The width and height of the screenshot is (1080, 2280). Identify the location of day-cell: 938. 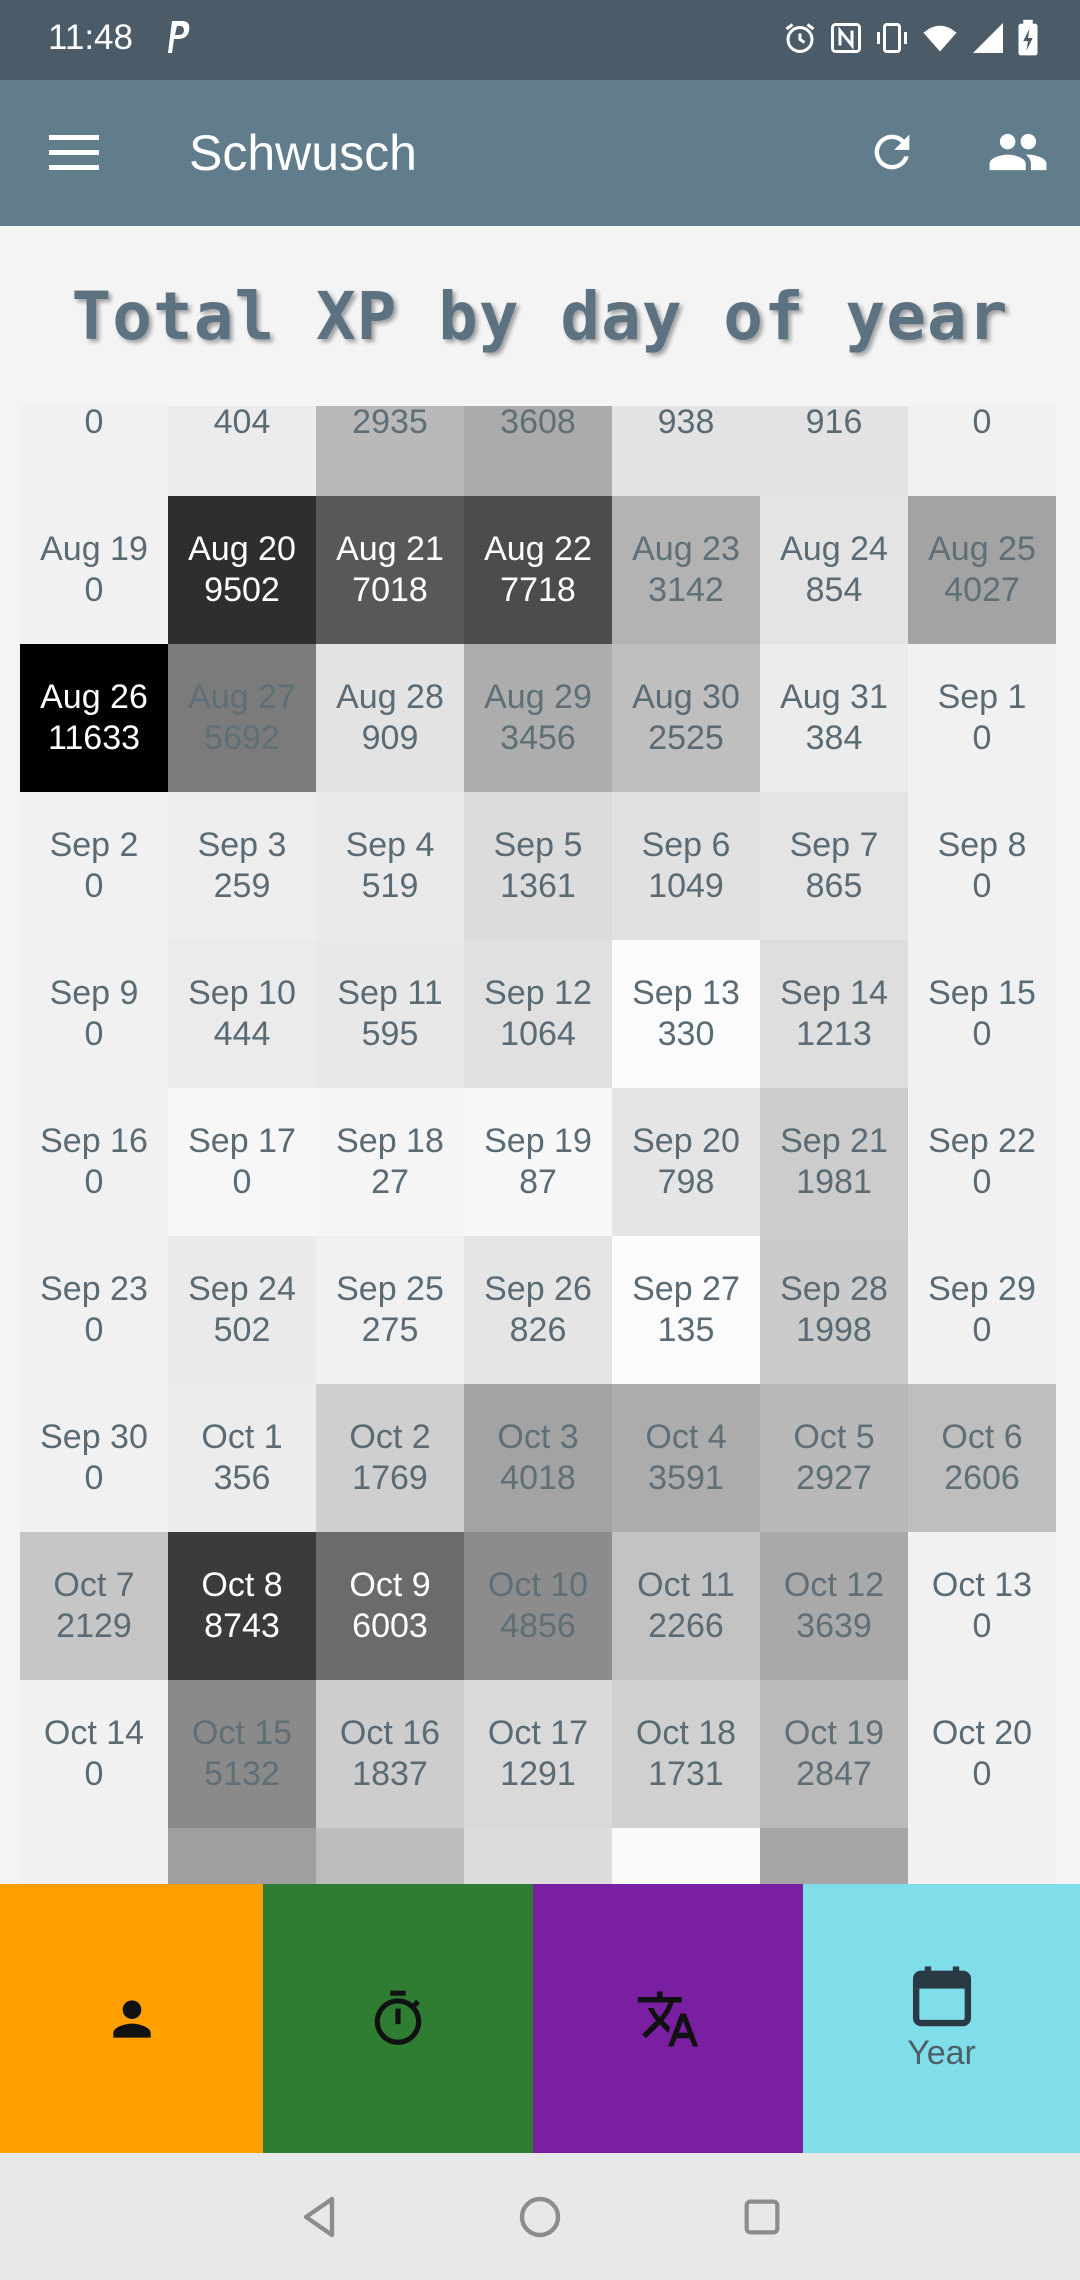
(686, 451).